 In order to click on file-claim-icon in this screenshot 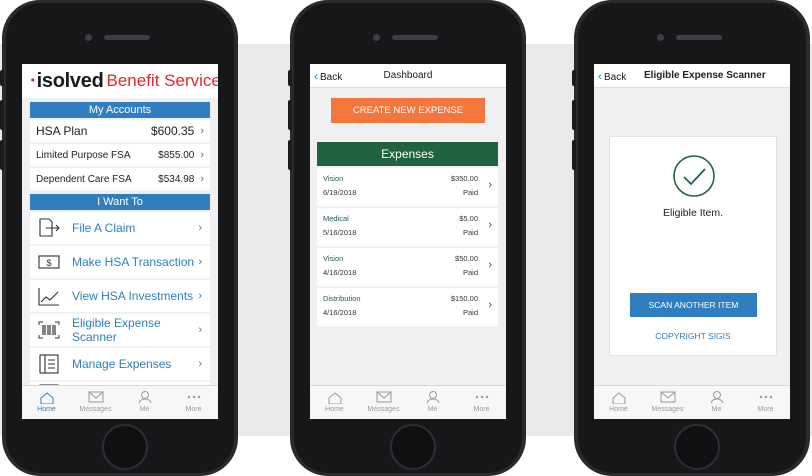, I will do `click(49, 228)`.